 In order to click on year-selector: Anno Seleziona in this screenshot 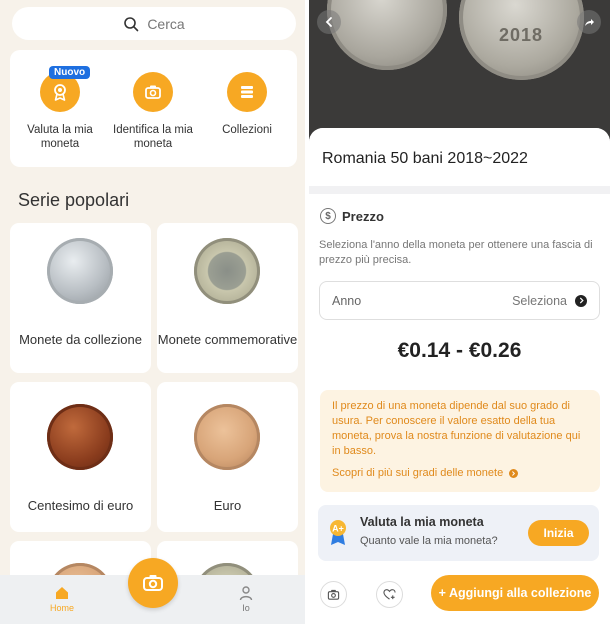, I will do `click(459, 300)`.